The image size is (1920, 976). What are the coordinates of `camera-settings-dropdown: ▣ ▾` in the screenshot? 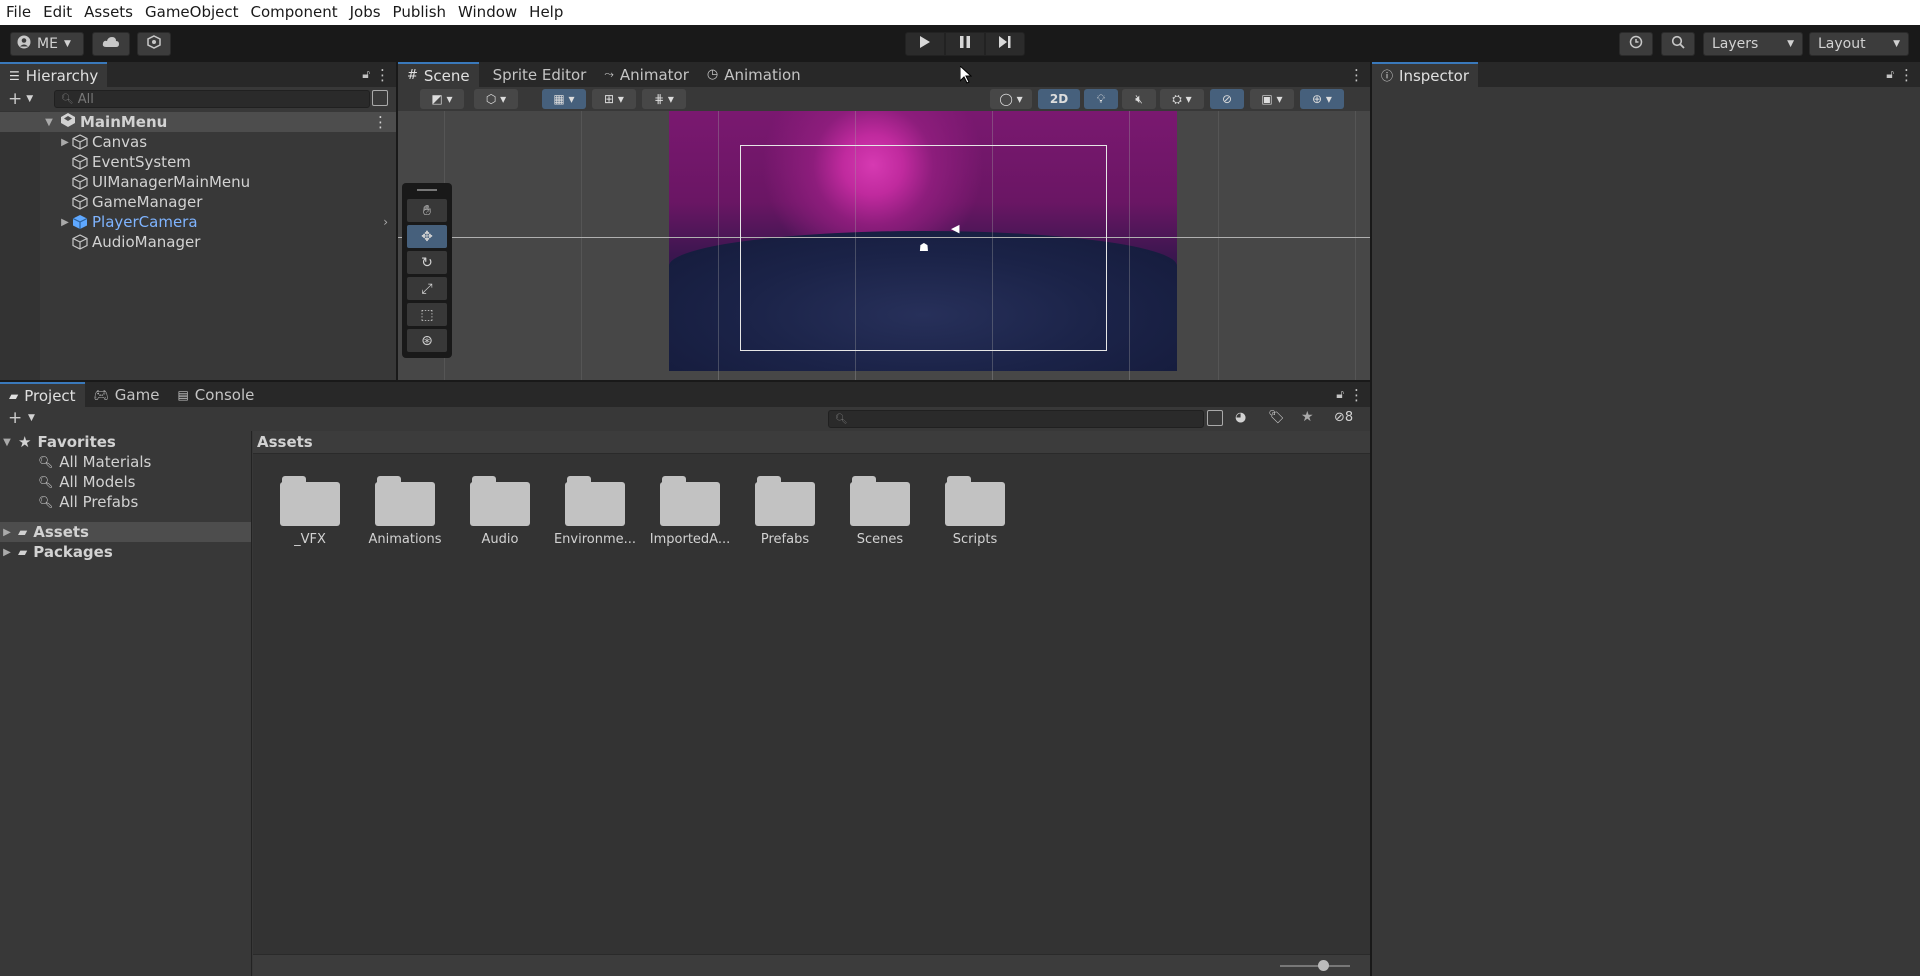 It's located at (1272, 99).